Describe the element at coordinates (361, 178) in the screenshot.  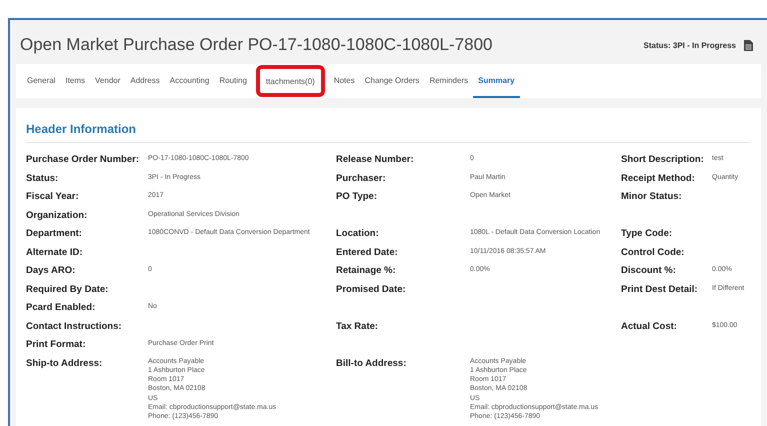
I see `field-label: Purchaser:` at that location.